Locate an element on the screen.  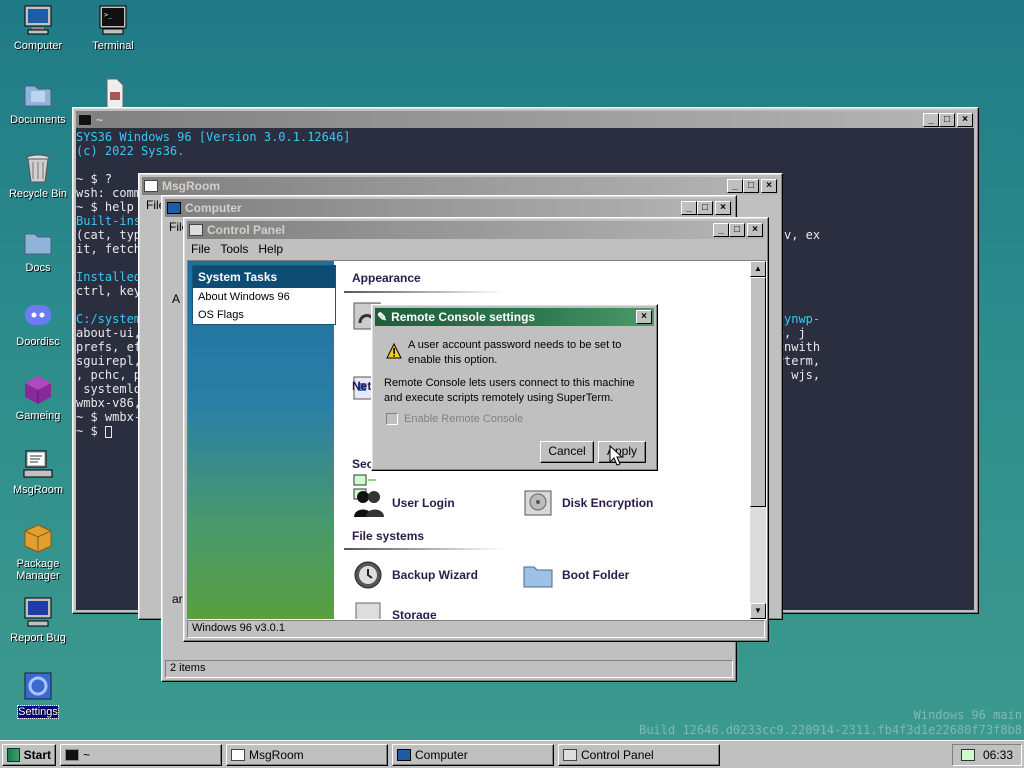
control-panel-icon is located at coordinates (570, 754).